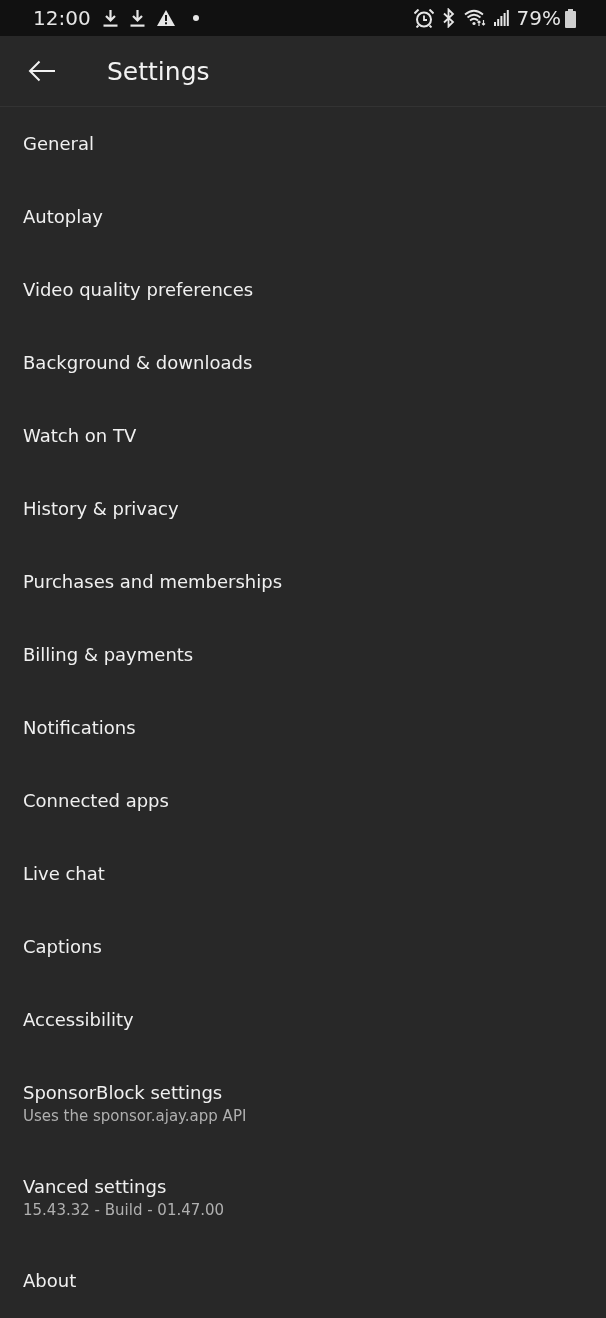 The height and width of the screenshot is (1318, 606). What do you see at coordinates (501, 18) in the screenshot?
I see `signal-icon` at bounding box center [501, 18].